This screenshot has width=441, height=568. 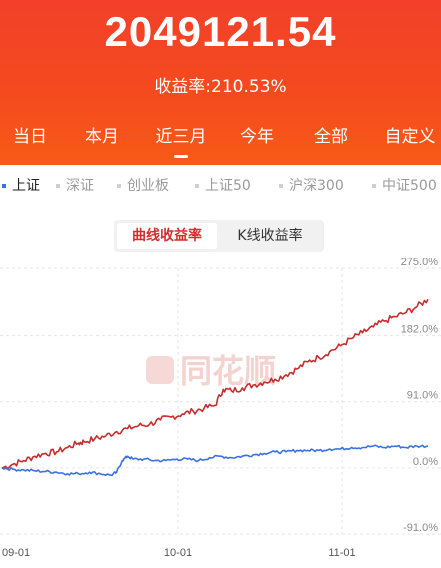 I want to click on index-option-szse: 深证, so click(x=75, y=186).